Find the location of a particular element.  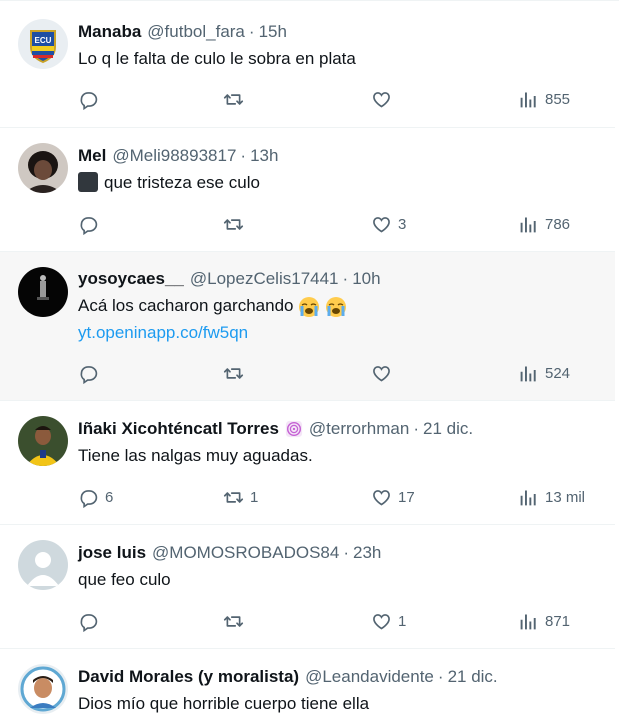

like-count: 1 is located at coordinates (402, 621).